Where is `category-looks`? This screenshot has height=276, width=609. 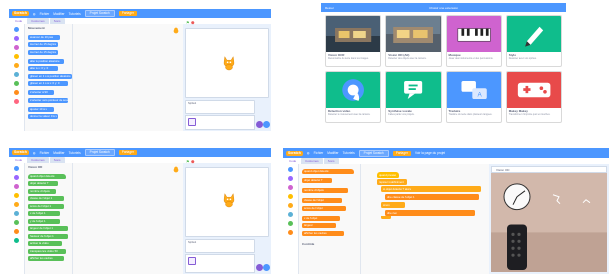
category-looks is located at coordinates (290, 178).